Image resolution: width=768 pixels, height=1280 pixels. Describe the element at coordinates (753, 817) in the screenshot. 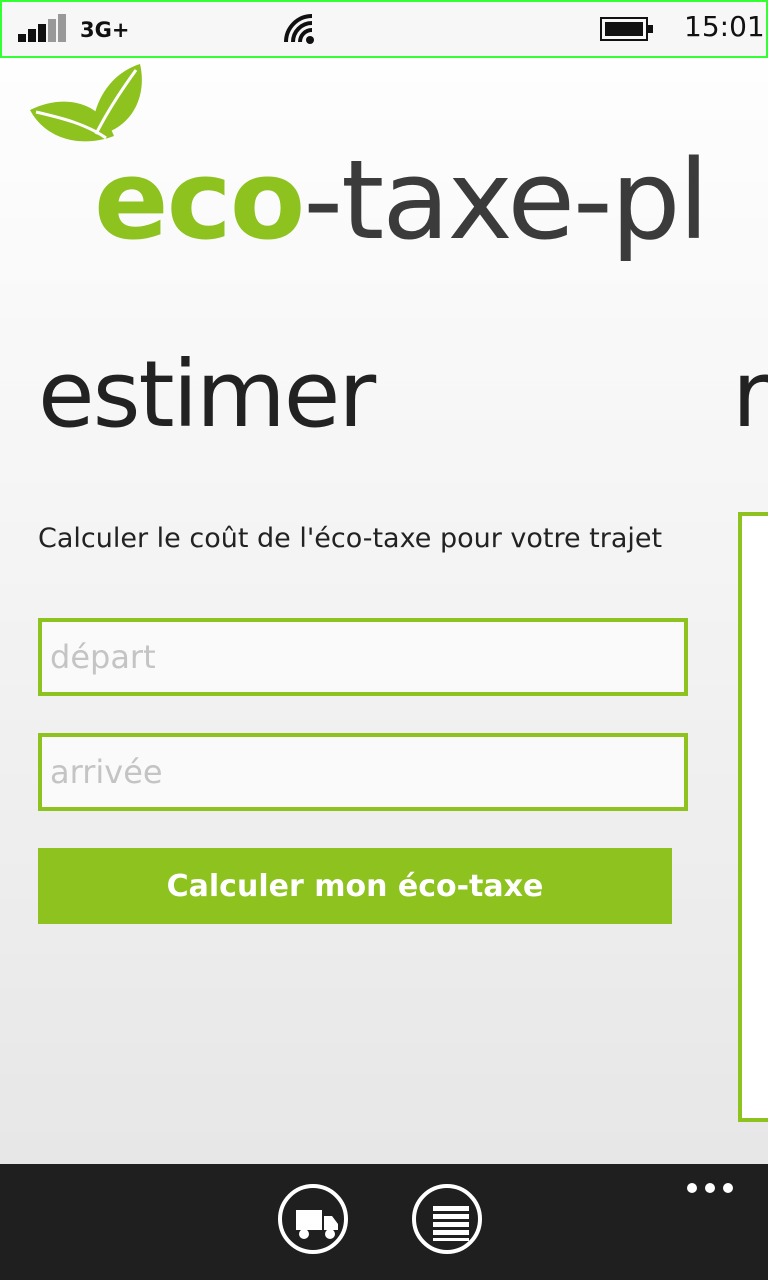

I see `next-pivot-panel` at that location.